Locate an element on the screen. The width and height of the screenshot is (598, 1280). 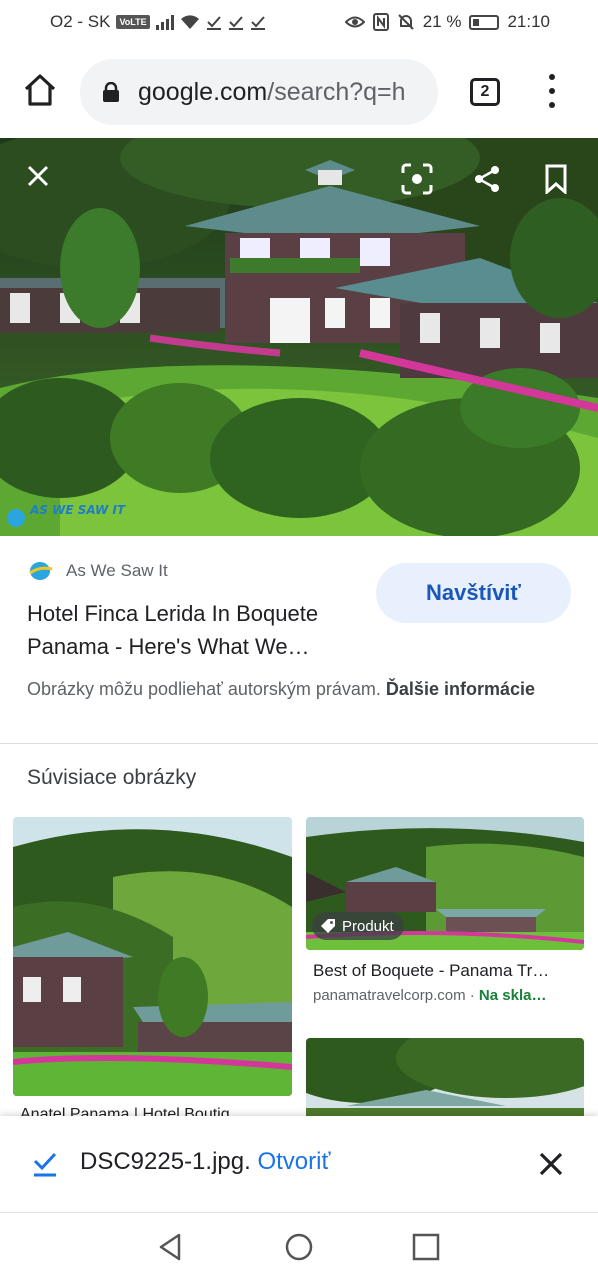
url-path: /search?q=h is located at coordinates (336, 91).